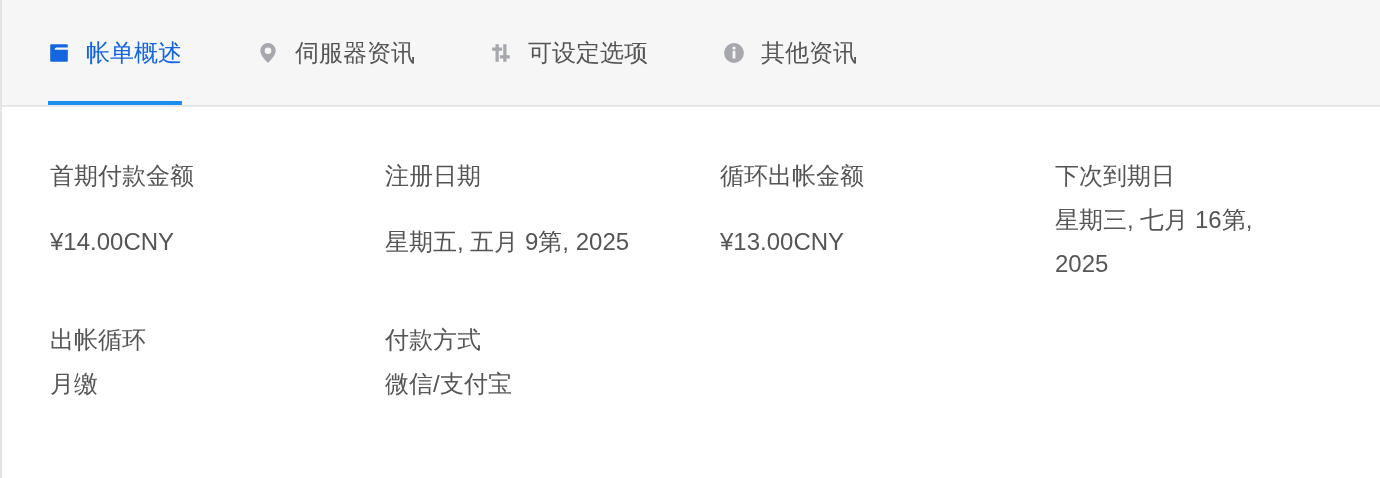  I want to click on field-value: 微信/支付宝, so click(449, 384).